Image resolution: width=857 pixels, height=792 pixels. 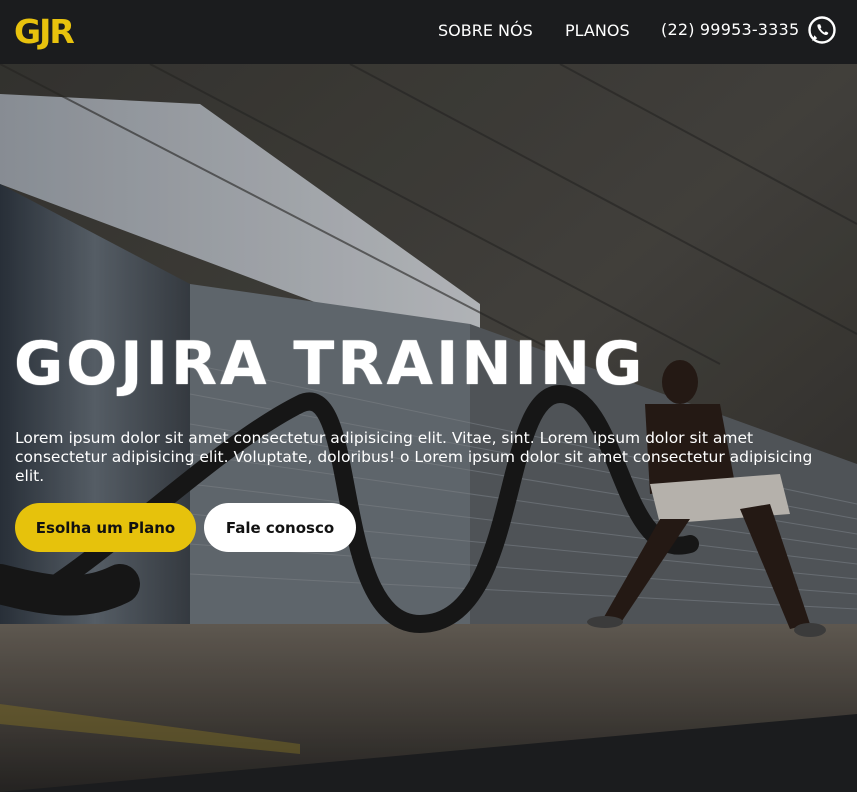 What do you see at coordinates (330, 364) in the screenshot?
I see `hero-title: GOJIRA TRAINING` at bounding box center [330, 364].